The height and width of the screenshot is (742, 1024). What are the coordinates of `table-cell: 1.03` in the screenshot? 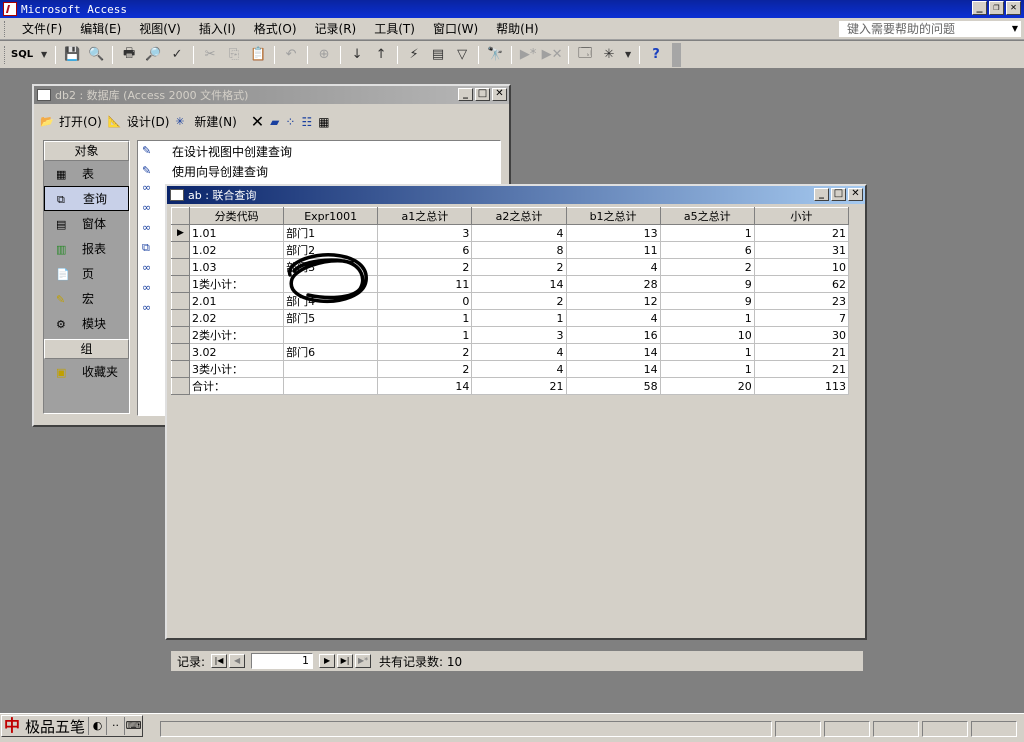 It's located at (237, 267).